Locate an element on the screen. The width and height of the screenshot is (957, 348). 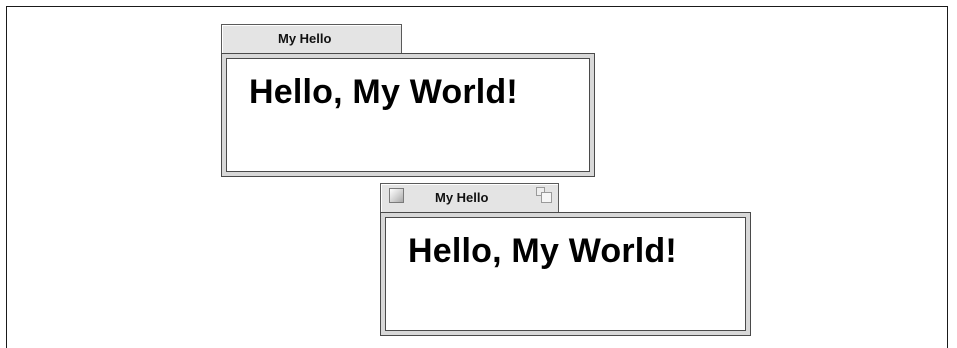
zoom-box-icon is located at coordinates (544, 195).